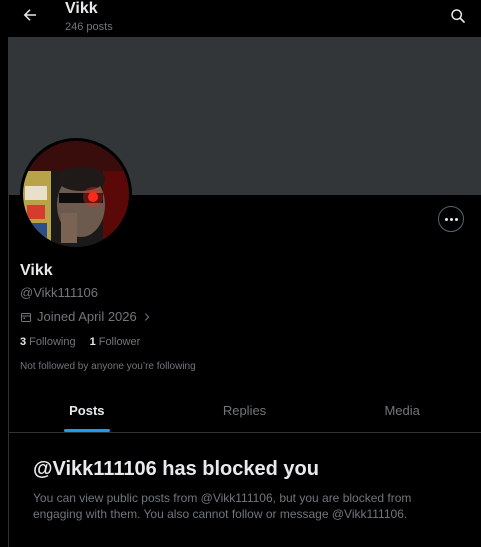  I want to click on back-button, so click(30, 15).